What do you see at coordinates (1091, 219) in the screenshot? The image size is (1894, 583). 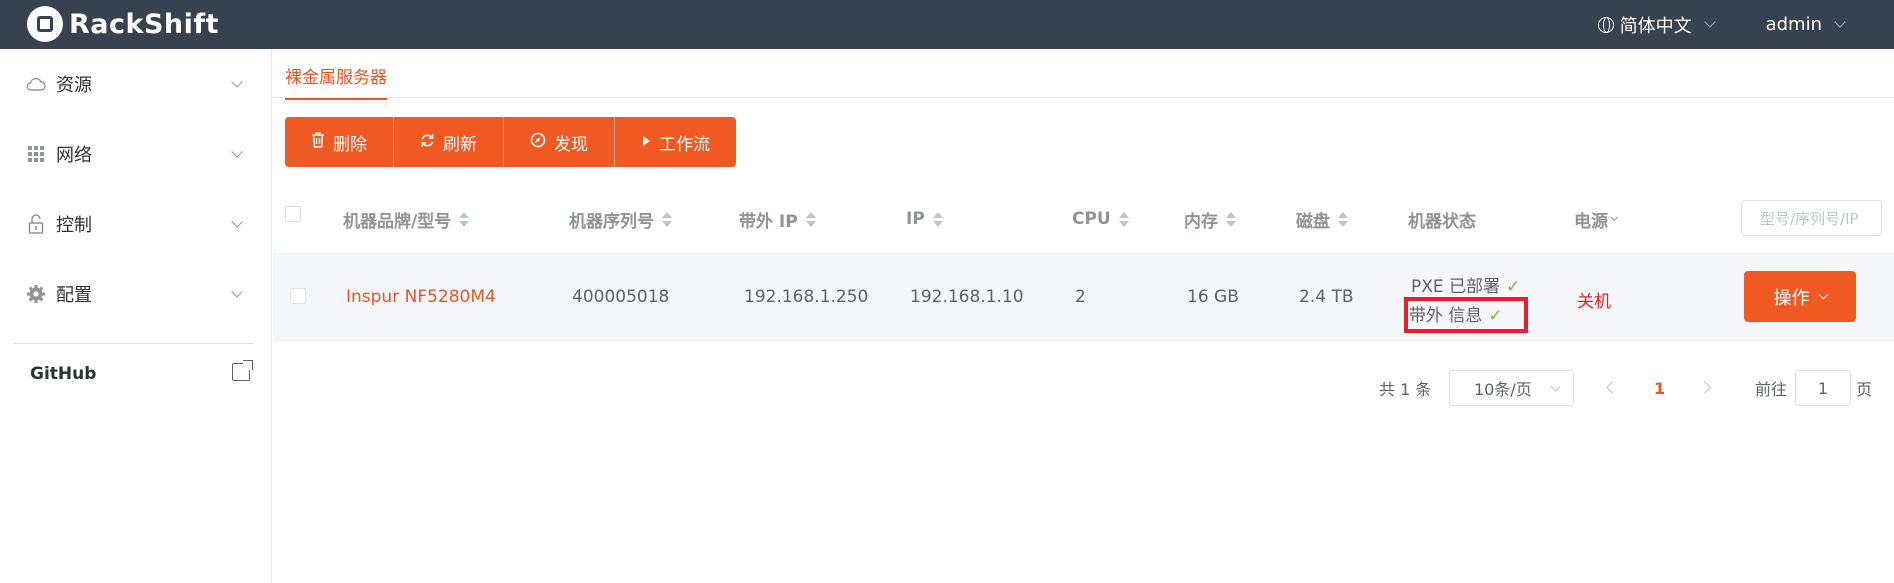 I see `column-cpu-label: CPU` at bounding box center [1091, 219].